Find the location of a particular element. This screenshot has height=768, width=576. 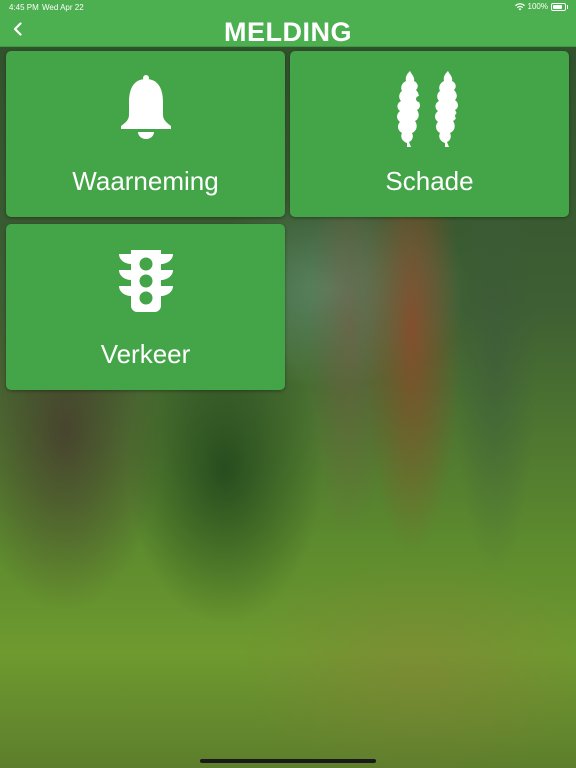

battery-level-fill is located at coordinates (557, 6).